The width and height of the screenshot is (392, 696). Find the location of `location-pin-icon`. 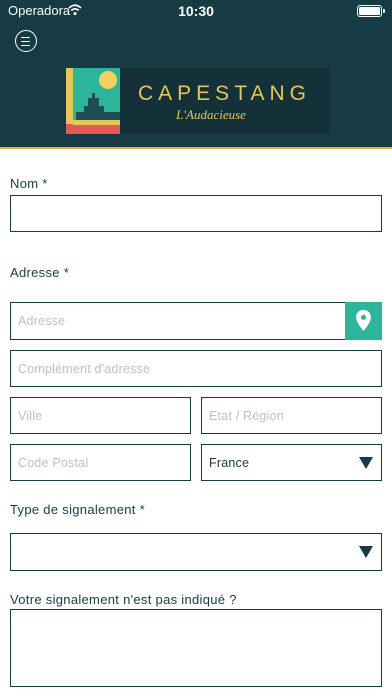

location-pin-icon is located at coordinates (363, 320).